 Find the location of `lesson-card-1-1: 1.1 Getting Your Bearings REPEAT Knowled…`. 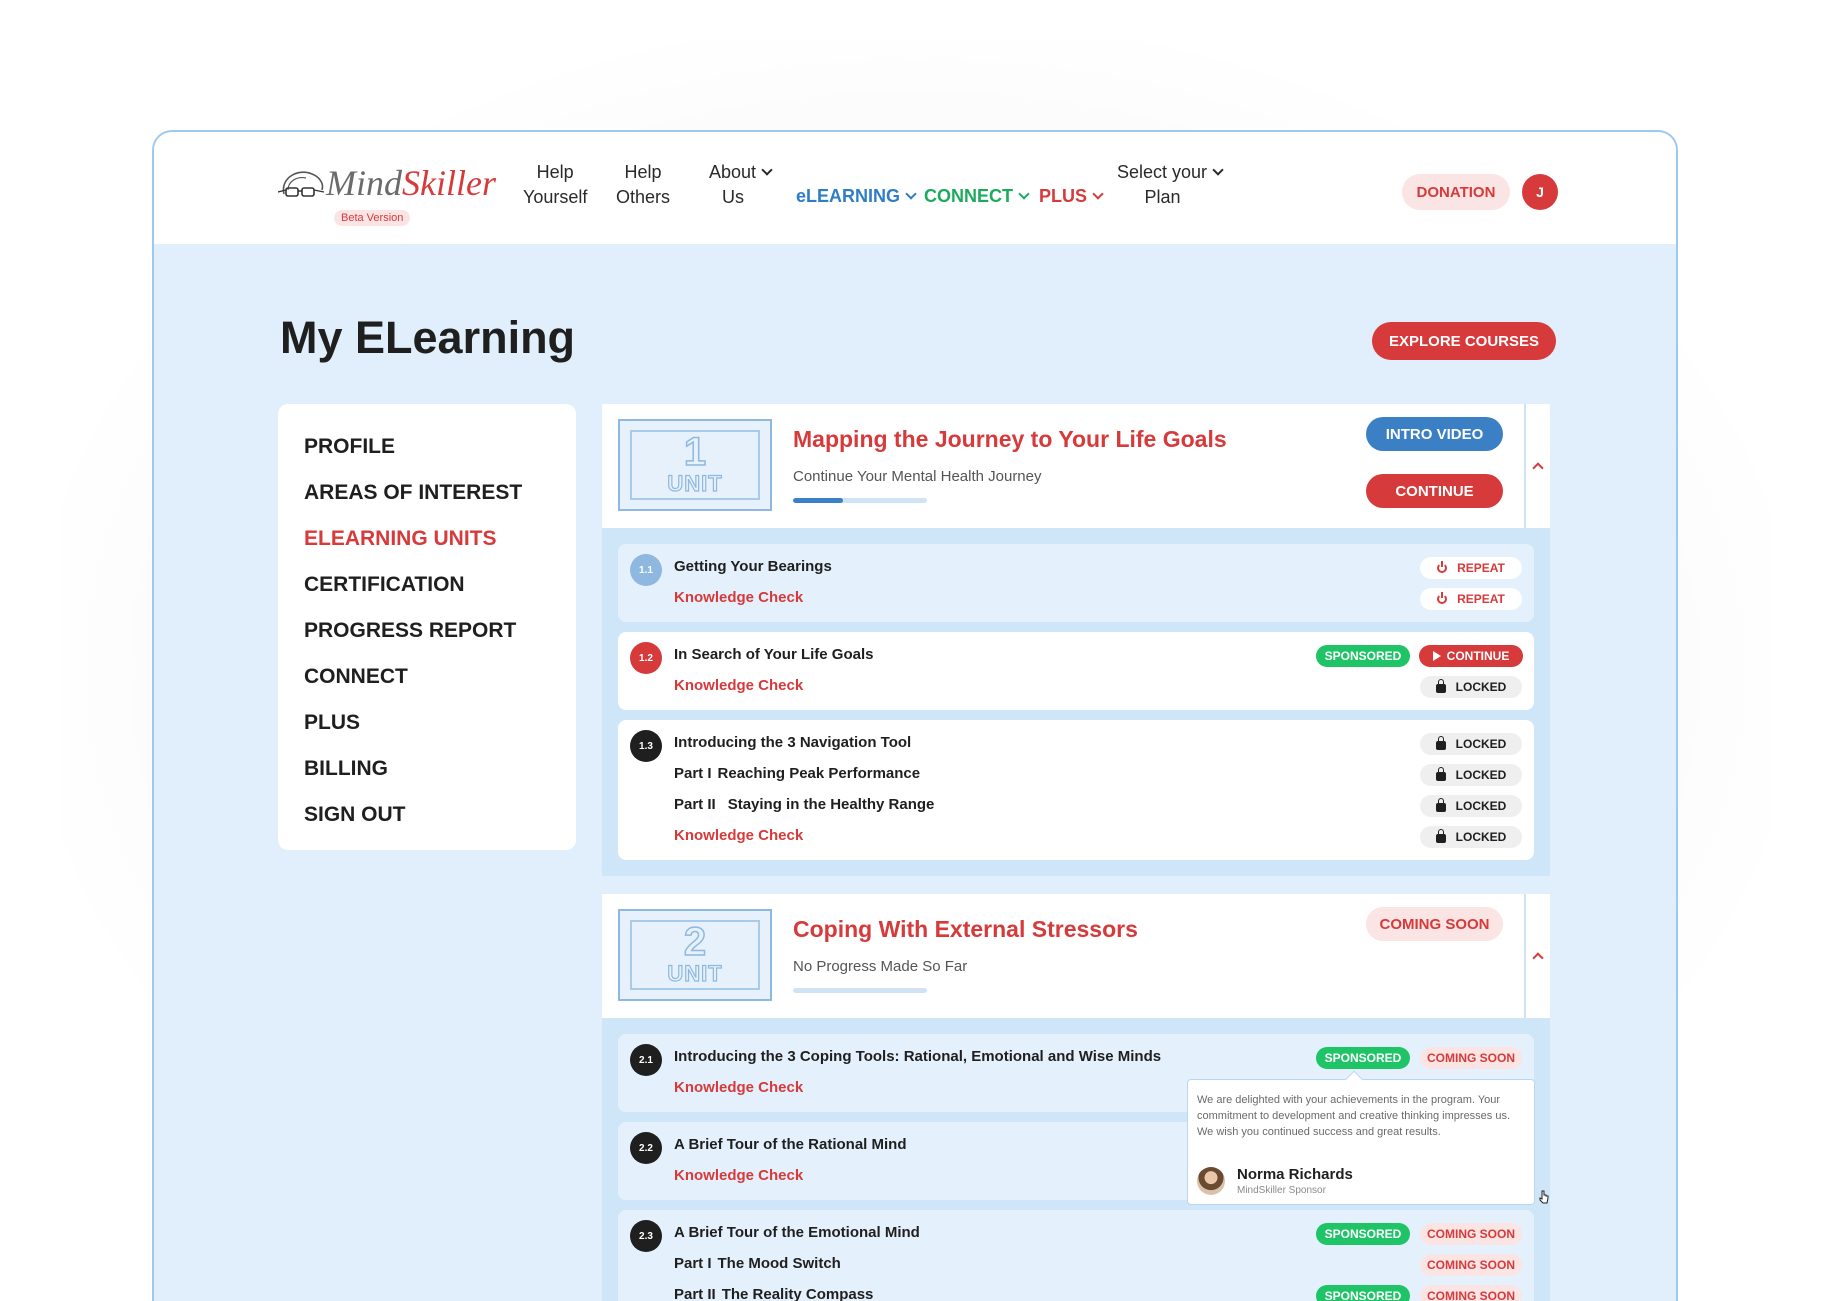

lesson-card-1-1: 1.1 Getting Your Bearings REPEAT Knowled… is located at coordinates (1076, 583).